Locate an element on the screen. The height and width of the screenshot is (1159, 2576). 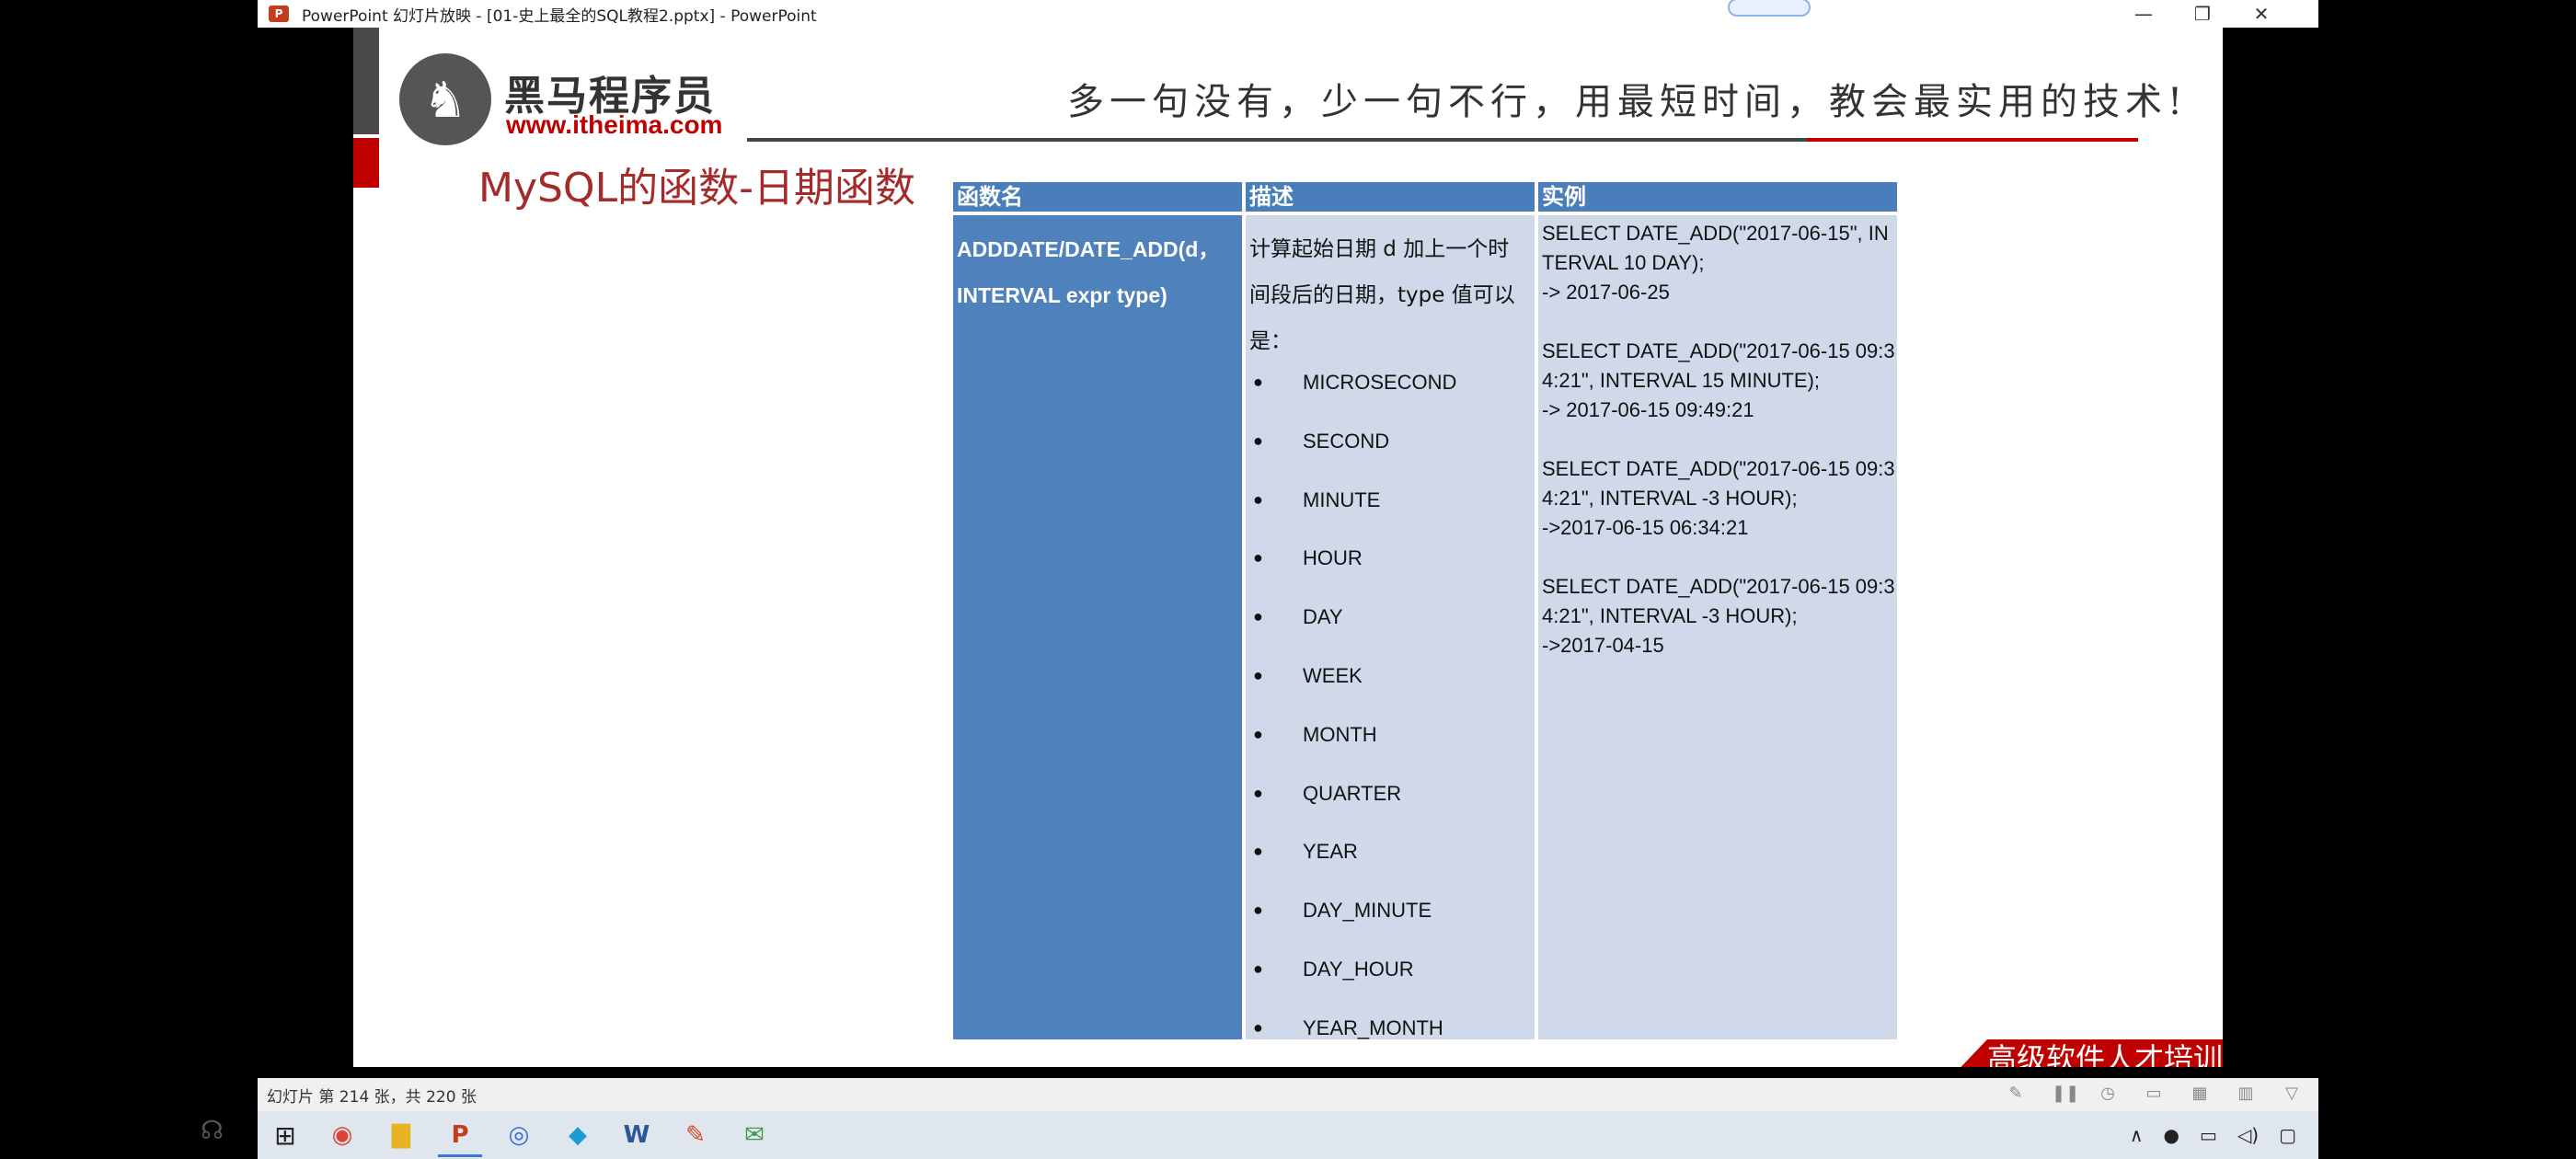
type-value: WEEK is located at coordinates (1333, 675).